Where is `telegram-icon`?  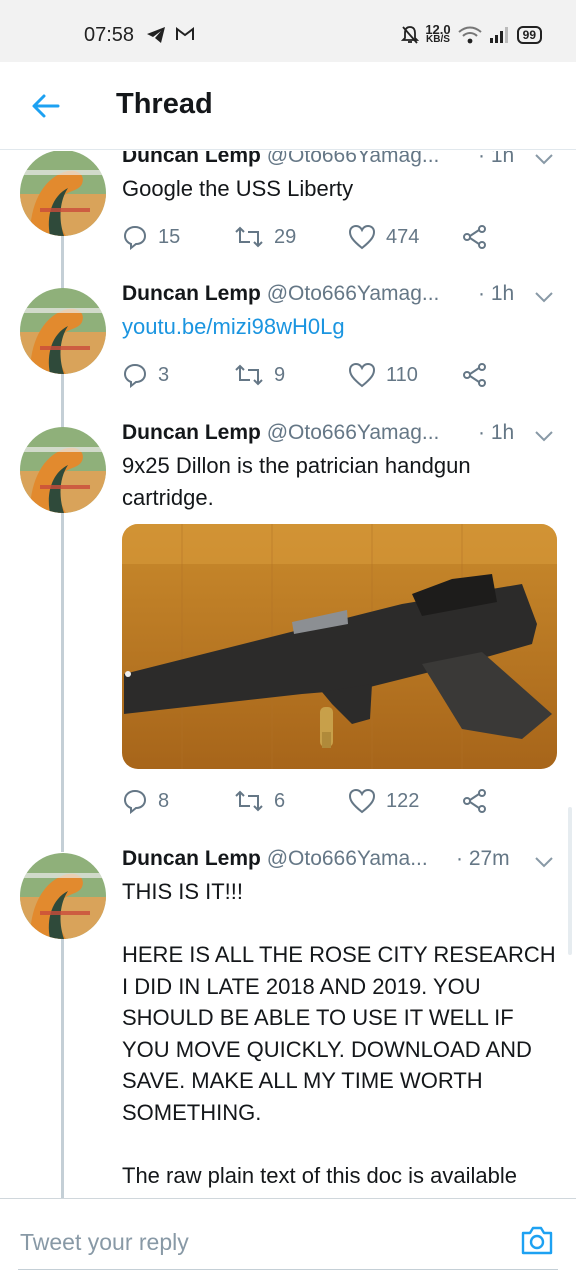
telegram-icon is located at coordinates (156, 35).